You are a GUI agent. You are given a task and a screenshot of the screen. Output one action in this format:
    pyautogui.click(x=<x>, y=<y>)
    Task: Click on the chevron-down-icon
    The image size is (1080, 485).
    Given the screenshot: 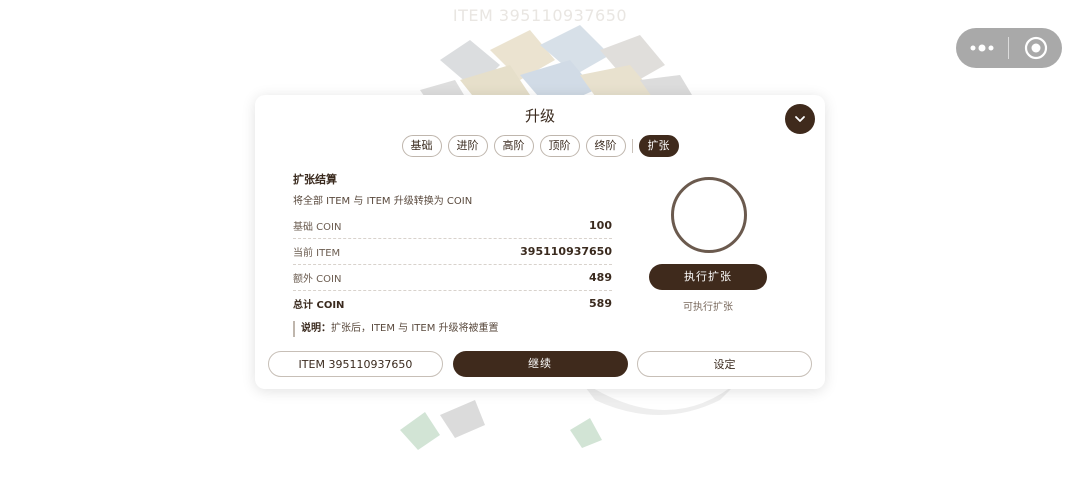 What is the action you would take?
    pyautogui.click(x=800, y=119)
    